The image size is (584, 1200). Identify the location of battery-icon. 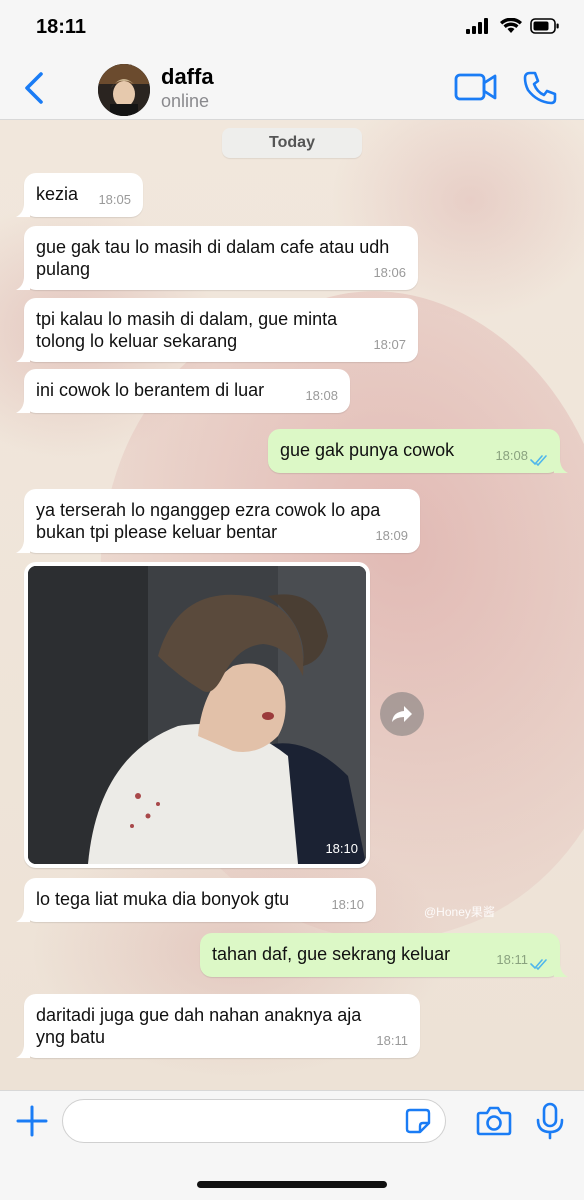
(544, 26).